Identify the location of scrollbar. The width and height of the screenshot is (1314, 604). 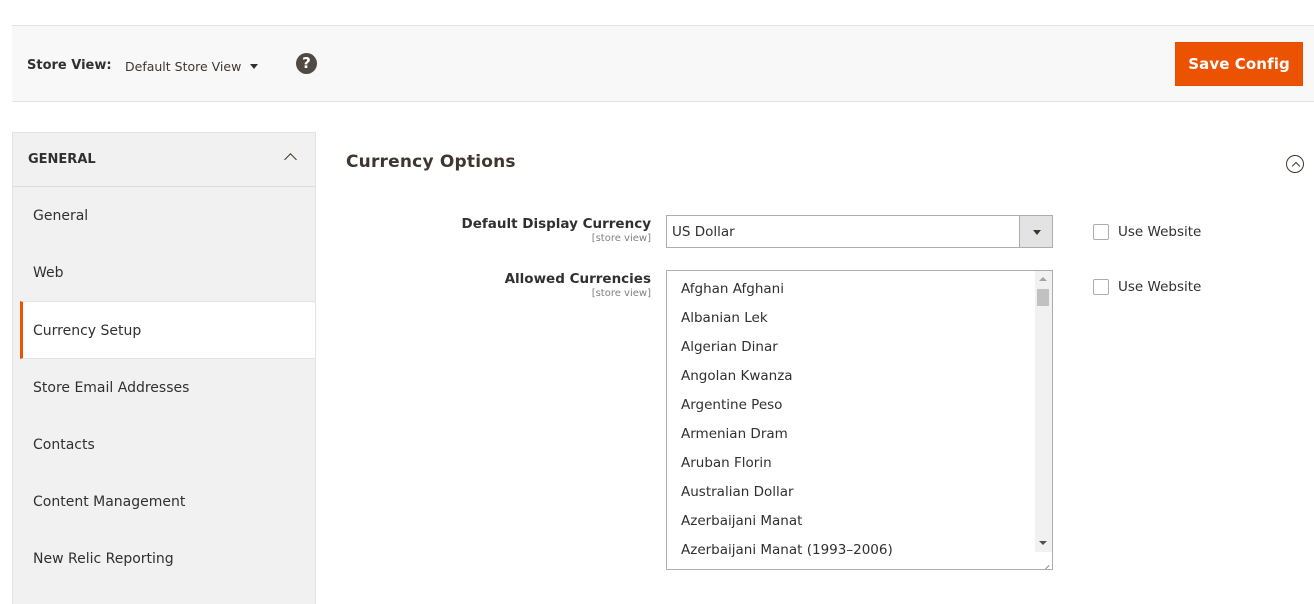
(1043, 412).